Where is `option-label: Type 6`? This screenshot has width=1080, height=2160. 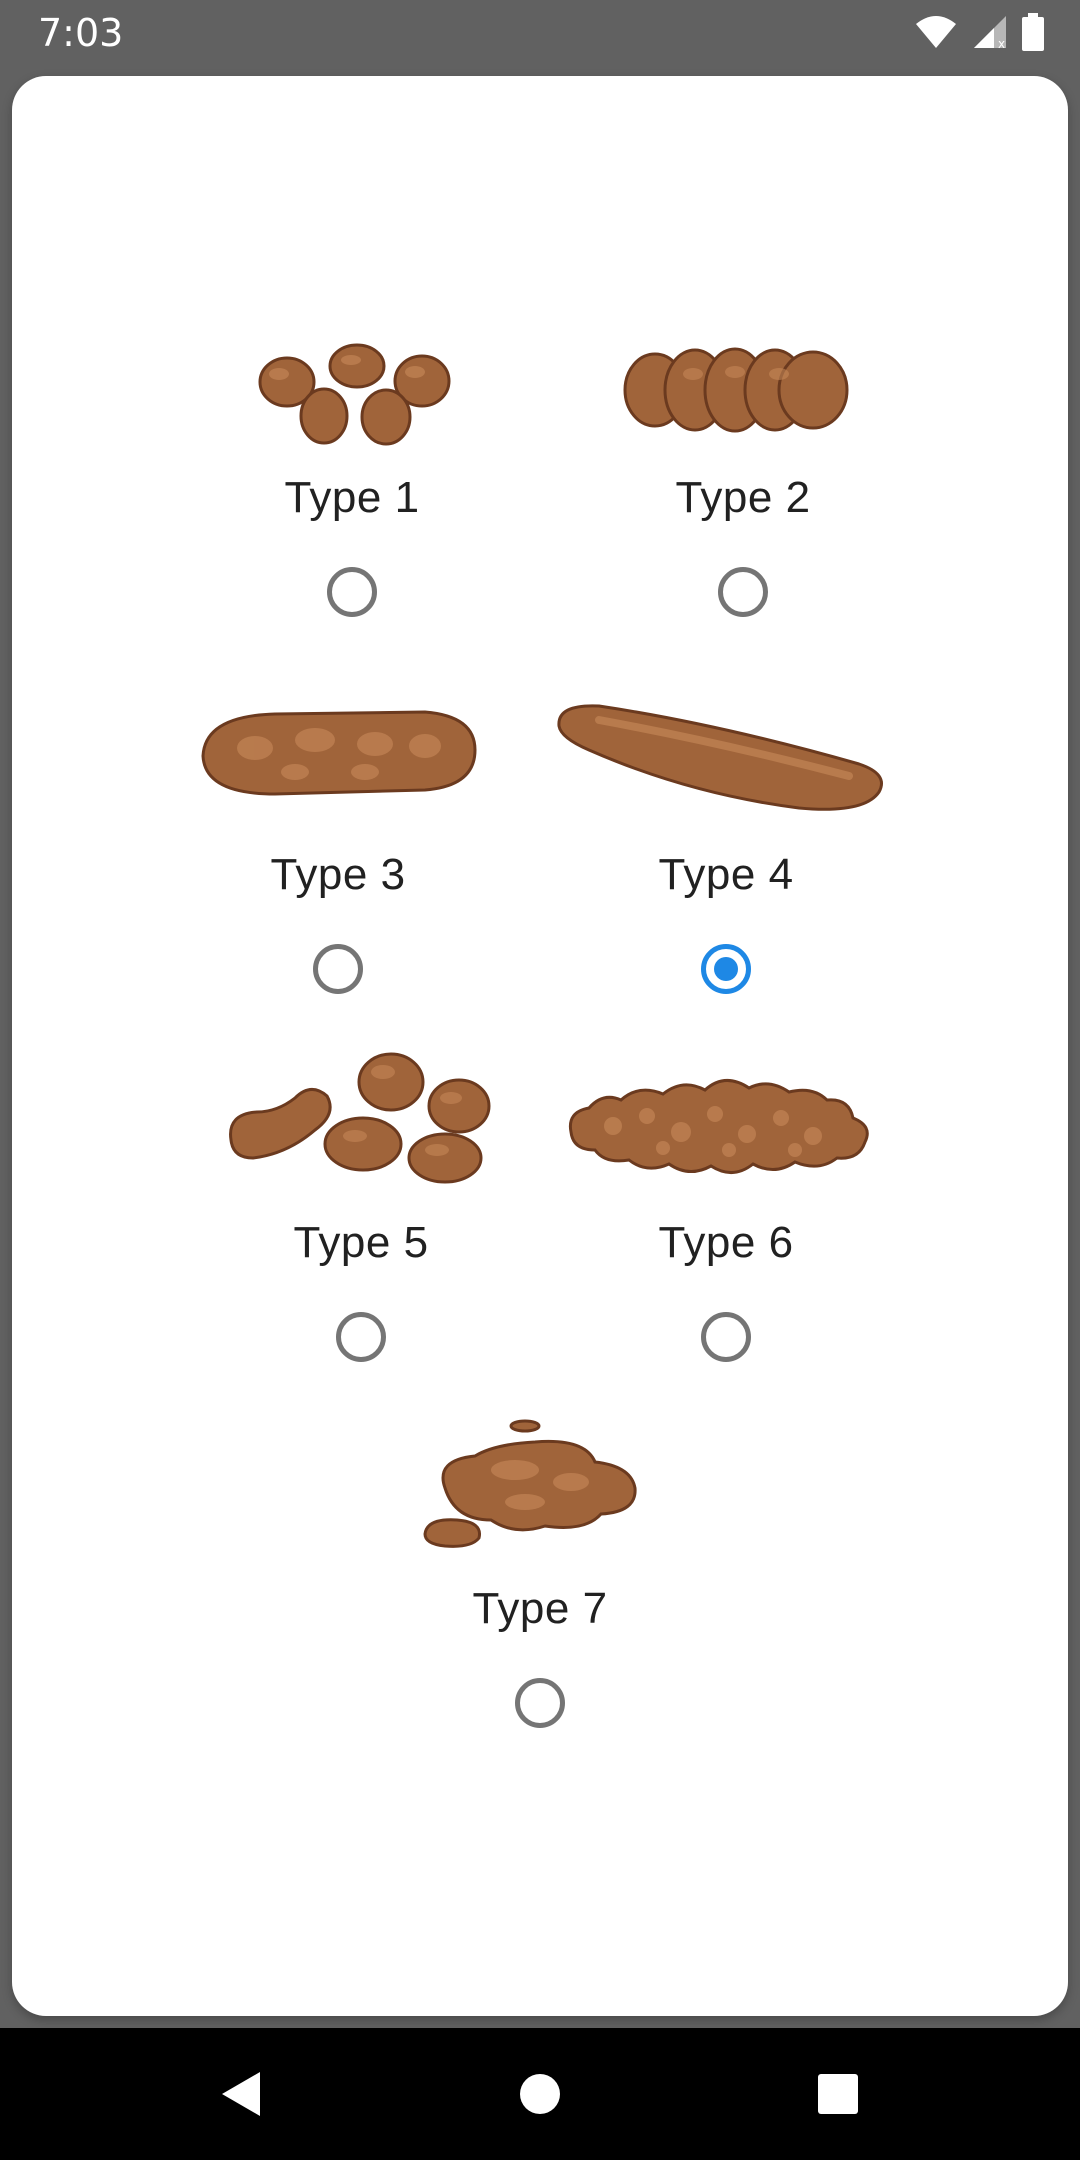 option-label: Type 6 is located at coordinates (726, 1242).